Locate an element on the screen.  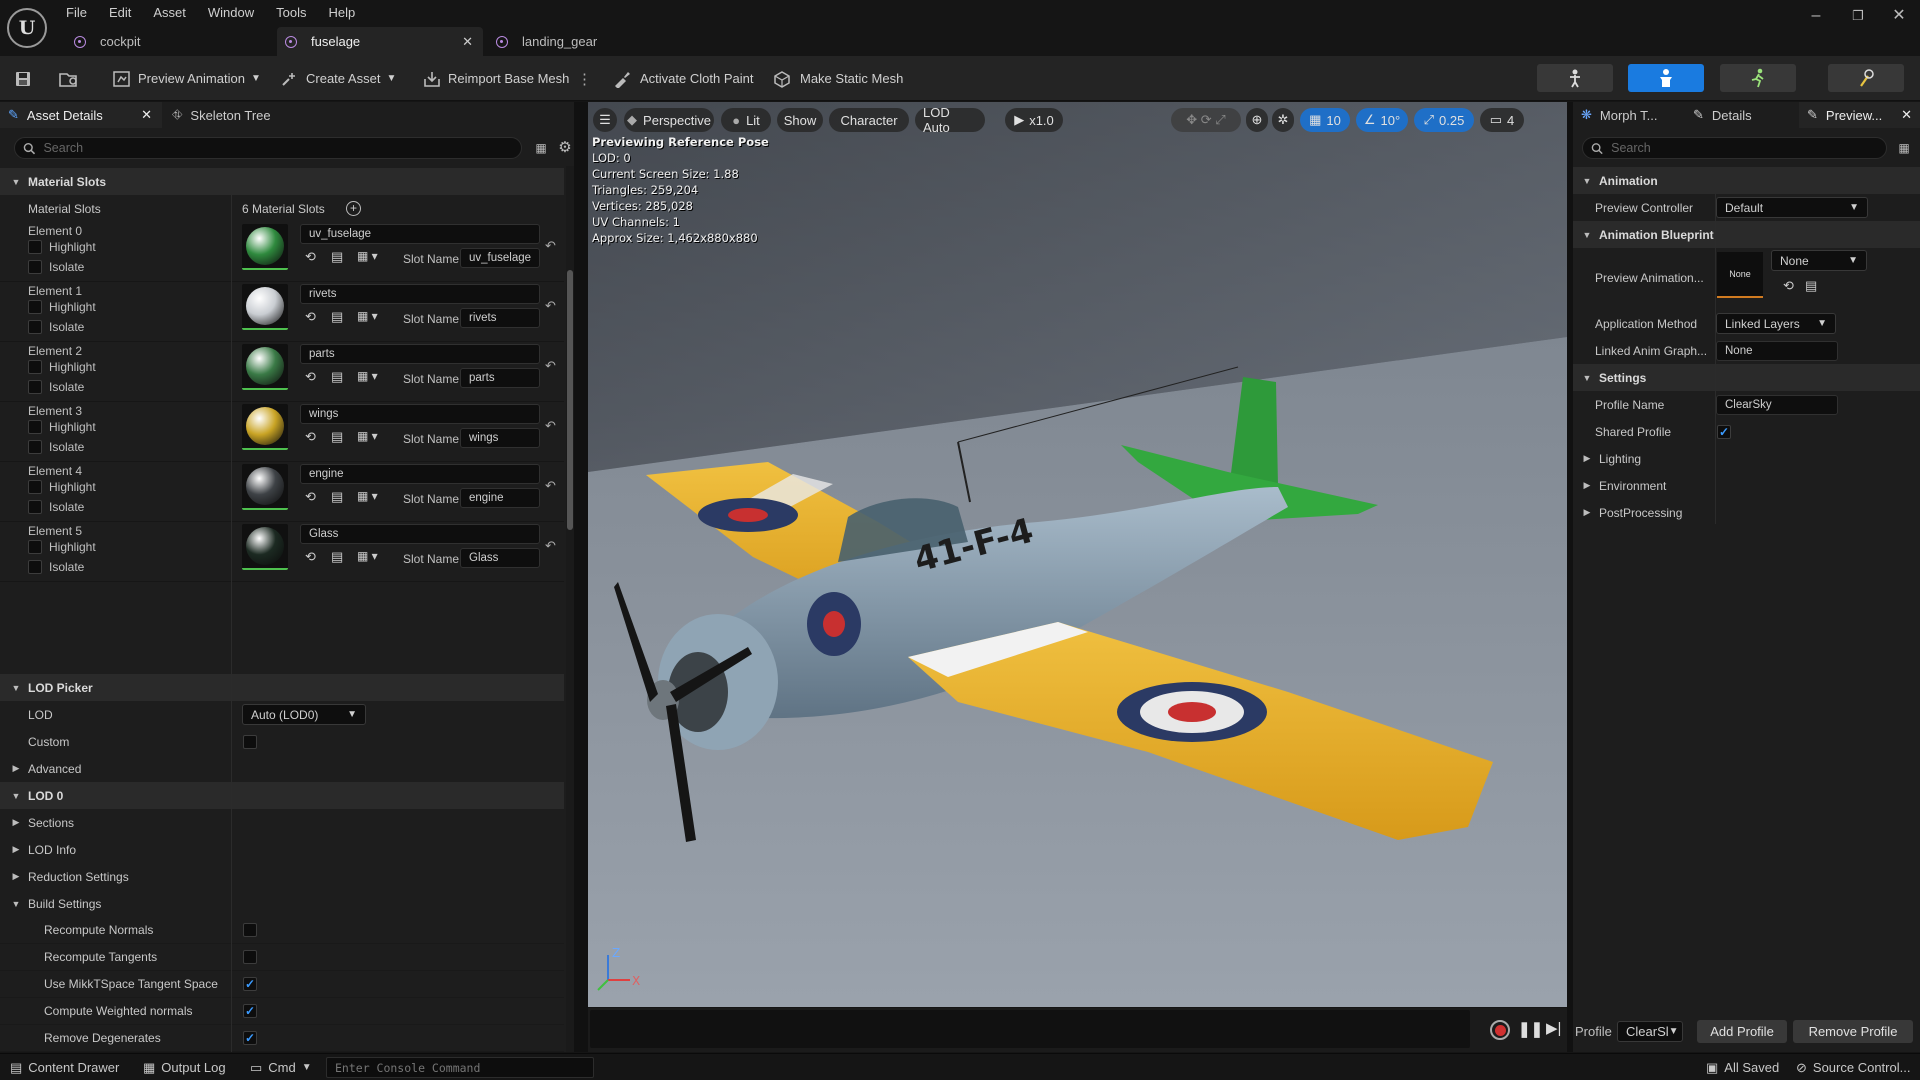
table-view-icon: ▦ is located at coordinates (1904, 148).